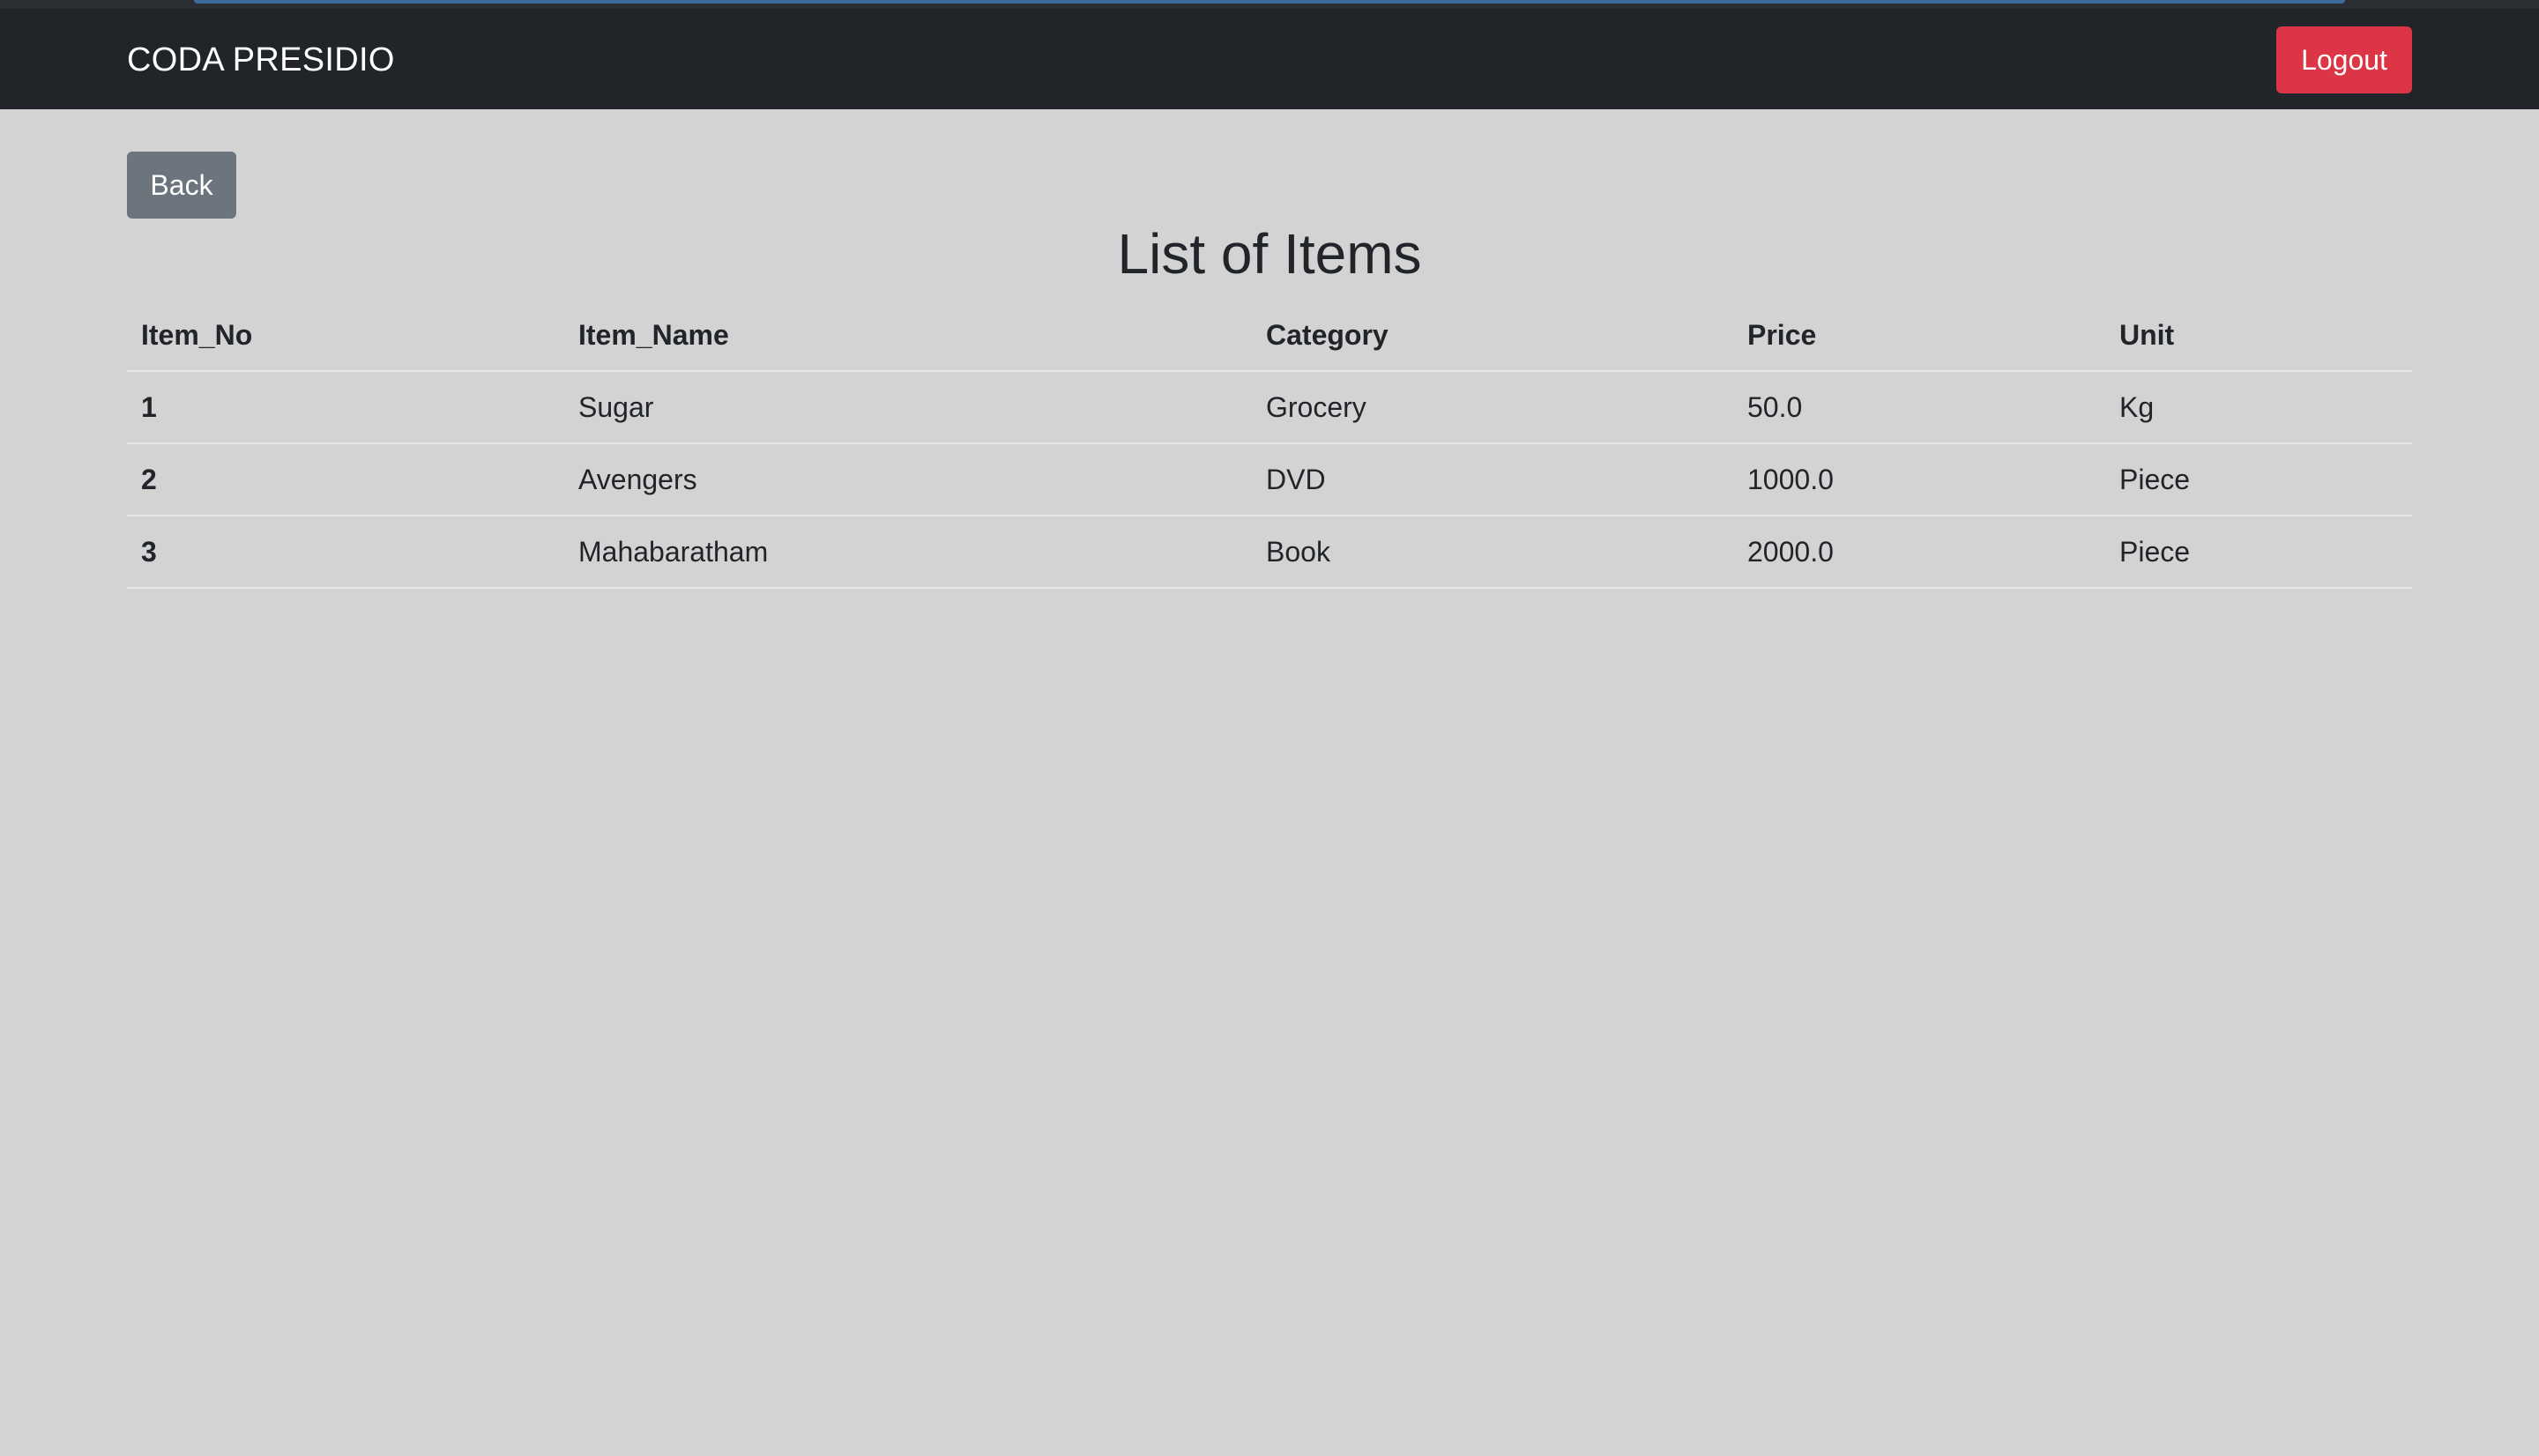 Image resolution: width=2539 pixels, height=1456 pixels. What do you see at coordinates (1919, 479) in the screenshot?
I see `cell-price: 1000.0` at bounding box center [1919, 479].